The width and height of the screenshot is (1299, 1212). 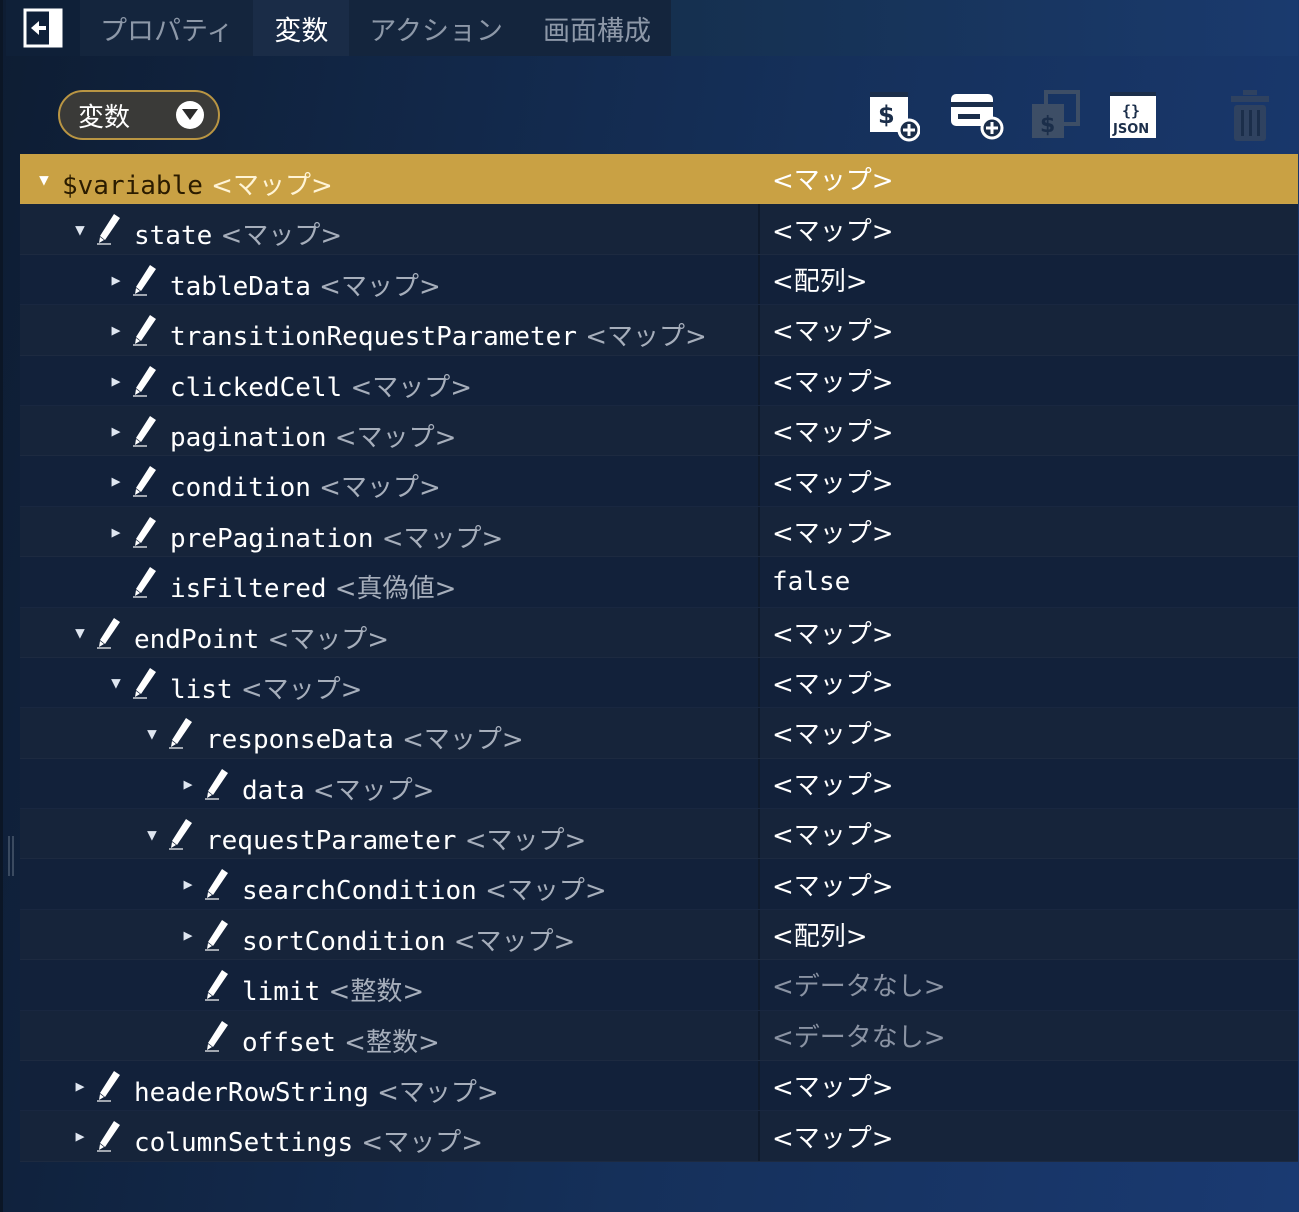 I want to click on variable-name-text: list, so click(x=201, y=689).